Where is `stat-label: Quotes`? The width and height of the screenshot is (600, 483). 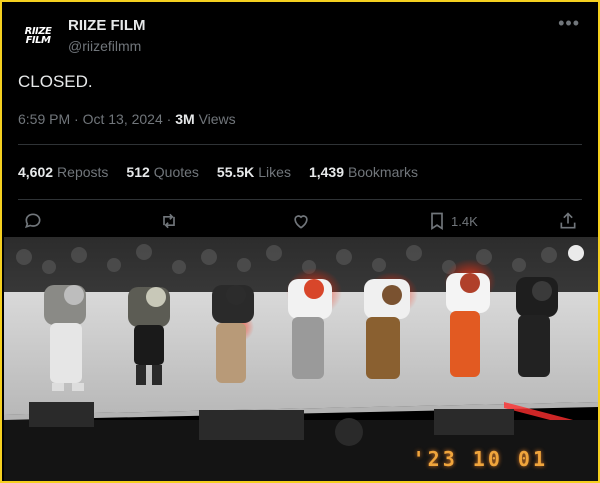
stat-label: Quotes is located at coordinates (176, 172).